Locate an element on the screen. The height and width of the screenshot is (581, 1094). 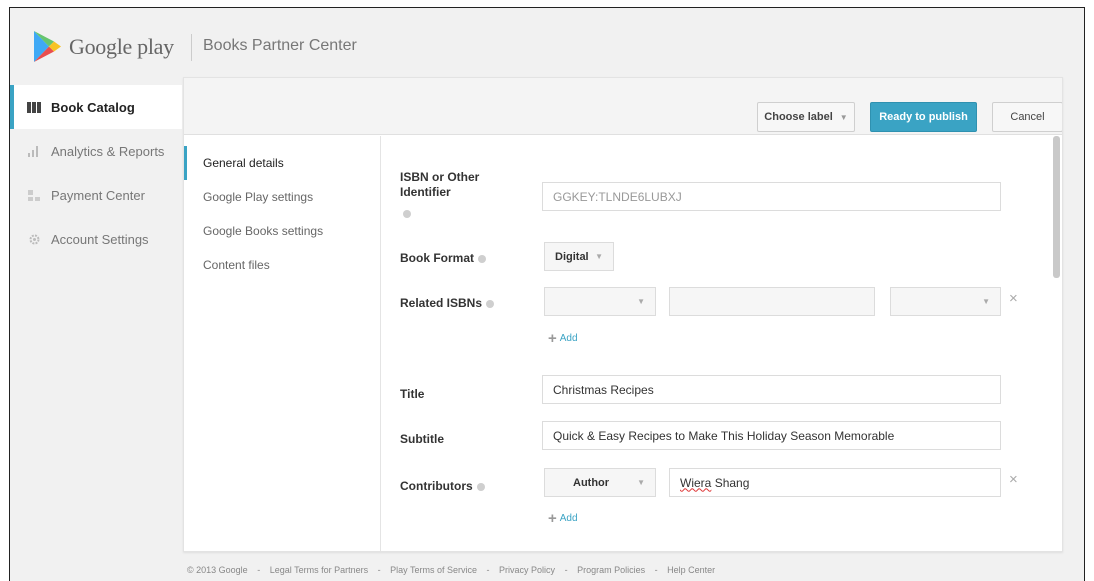
title-input: Christmas Recipes is located at coordinates (771, 389).